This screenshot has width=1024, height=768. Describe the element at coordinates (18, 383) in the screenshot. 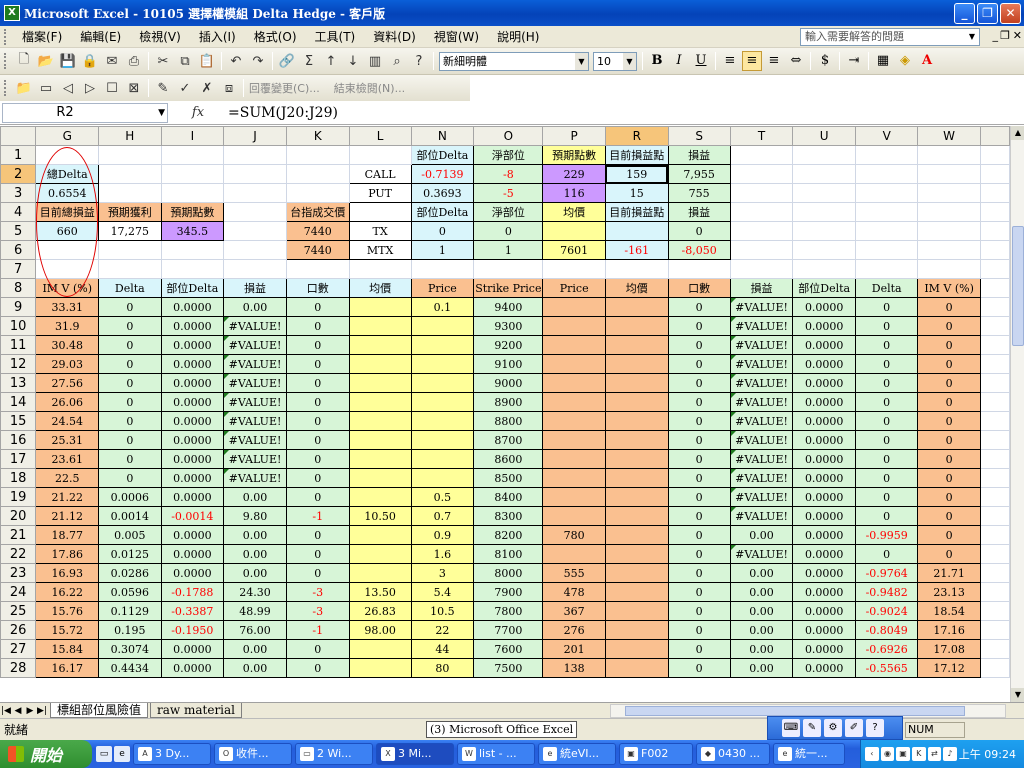

I see `row-header: 13` at that location.